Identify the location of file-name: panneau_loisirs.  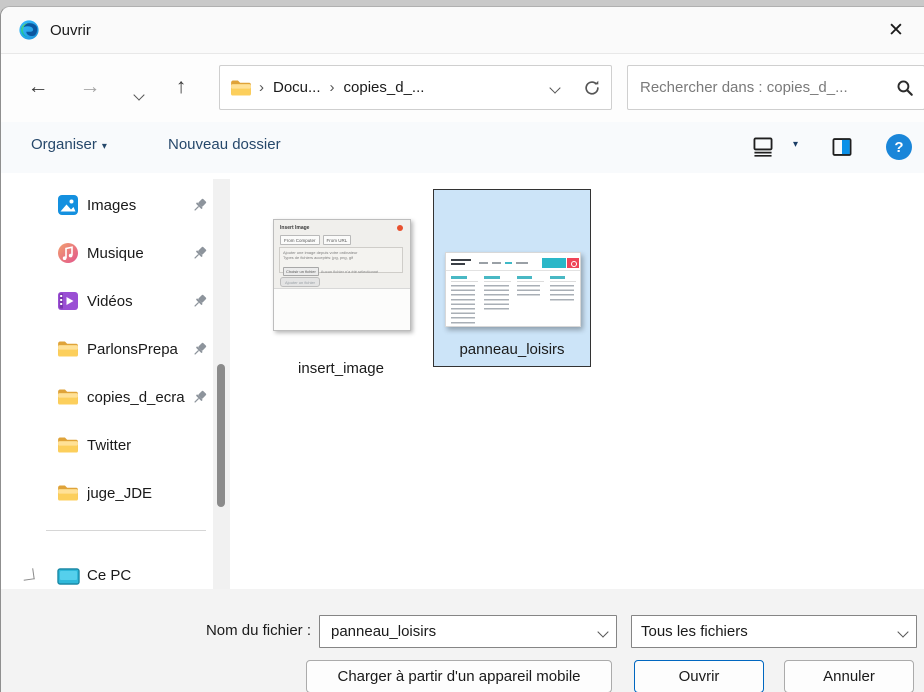
(512, 349).